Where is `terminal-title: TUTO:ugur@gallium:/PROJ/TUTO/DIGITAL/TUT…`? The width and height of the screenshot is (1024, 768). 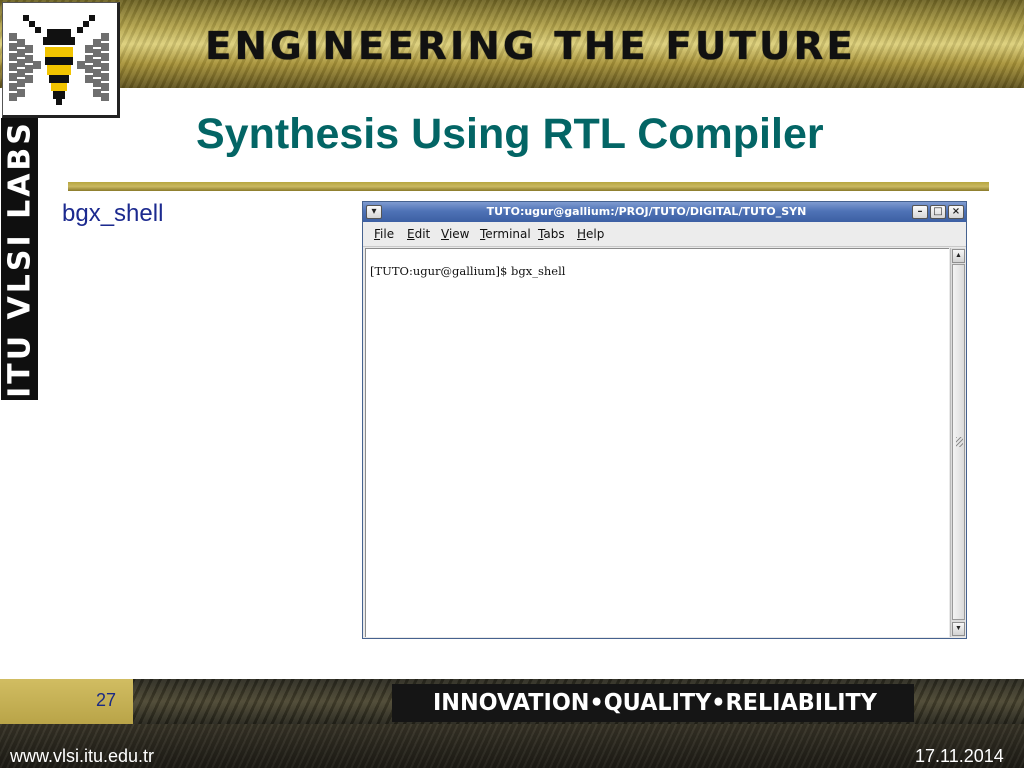
terminal-title: TUTO:ugur@gallium:/PROJ/TUTO/DIGITAL/TUT… is located at coordinates (646, 211).